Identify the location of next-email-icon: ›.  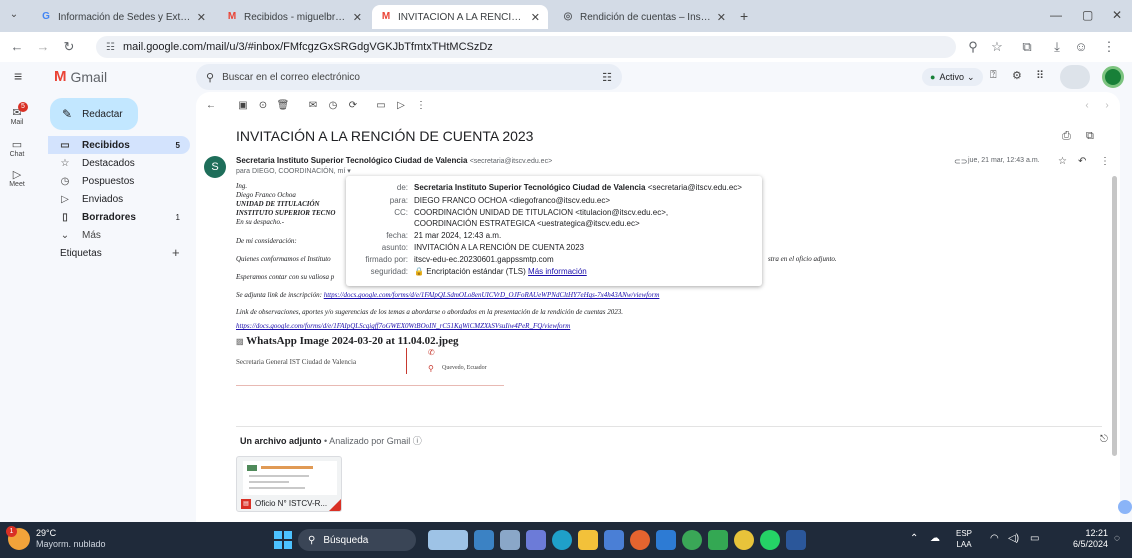
(1107, 106).